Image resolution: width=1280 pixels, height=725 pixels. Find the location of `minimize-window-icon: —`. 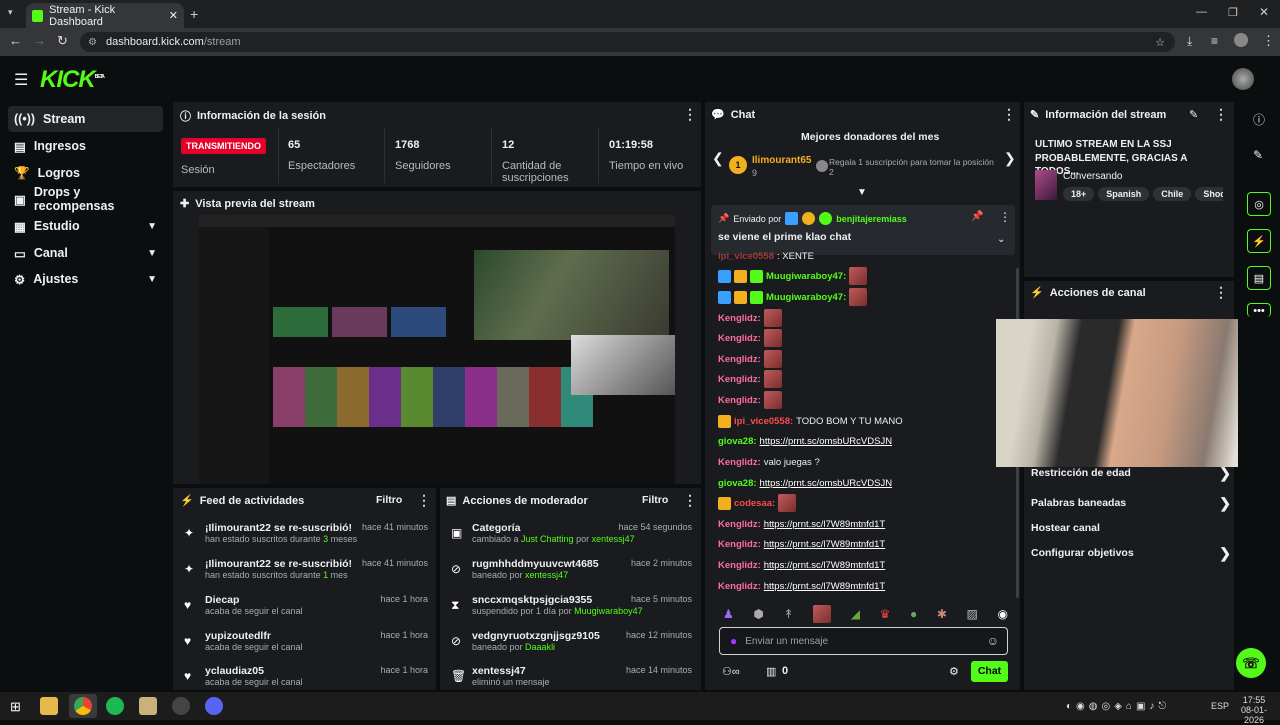

minimize-window-icon: — is located at coordinates (1201, 12).